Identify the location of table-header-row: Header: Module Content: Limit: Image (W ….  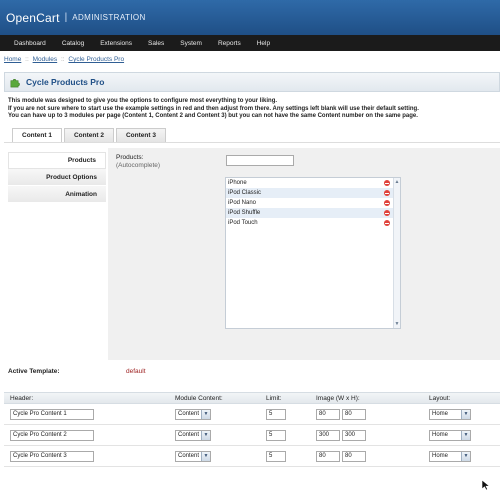
(252, 398).